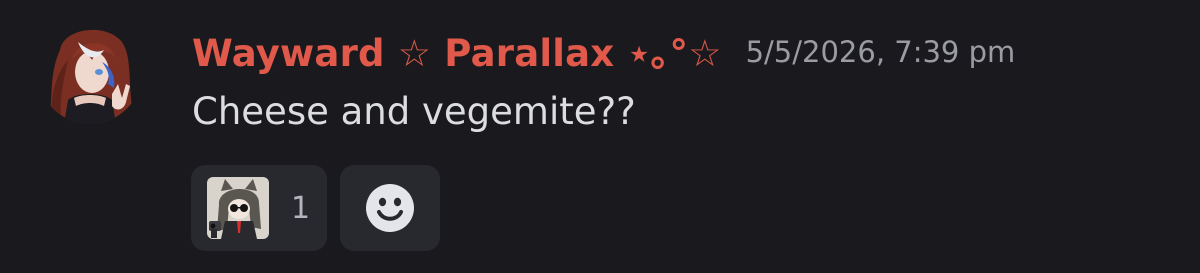  I want to click on add-reaction-button, so click(390, 208).